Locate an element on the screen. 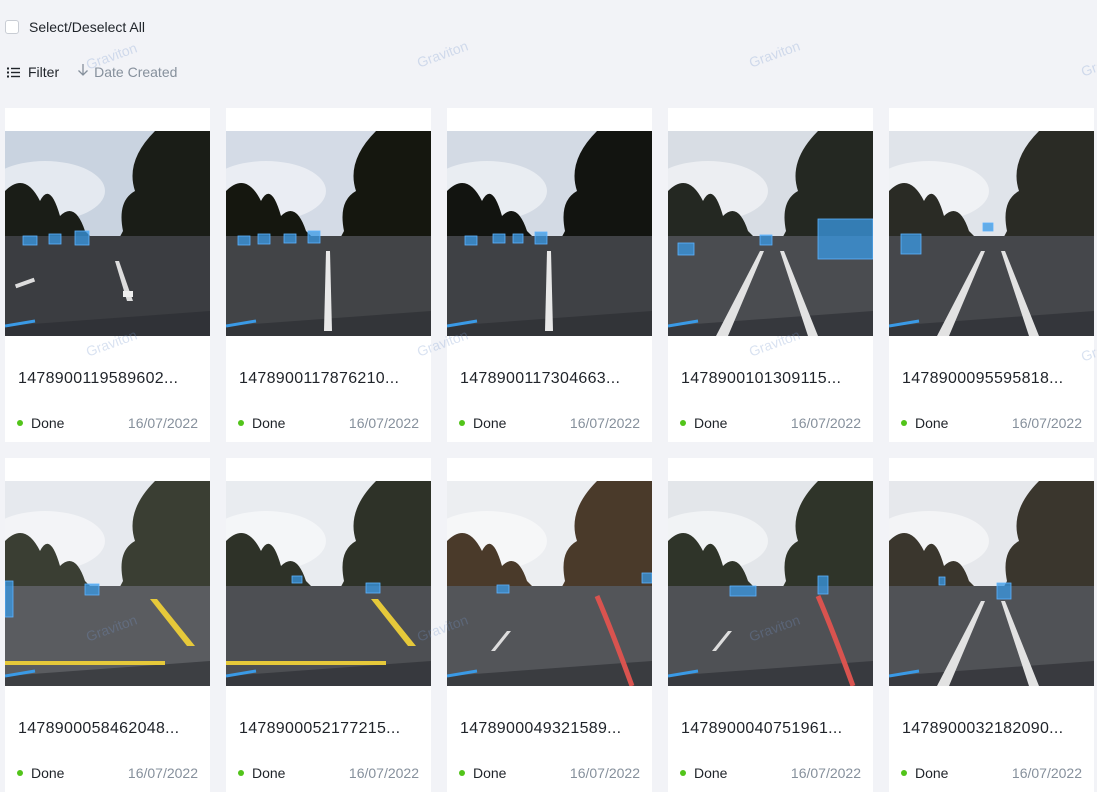 The image size is (1097, 792). image-card: 1478900040751961... Done 16/07/2022 is located at coordinates (770, 625).